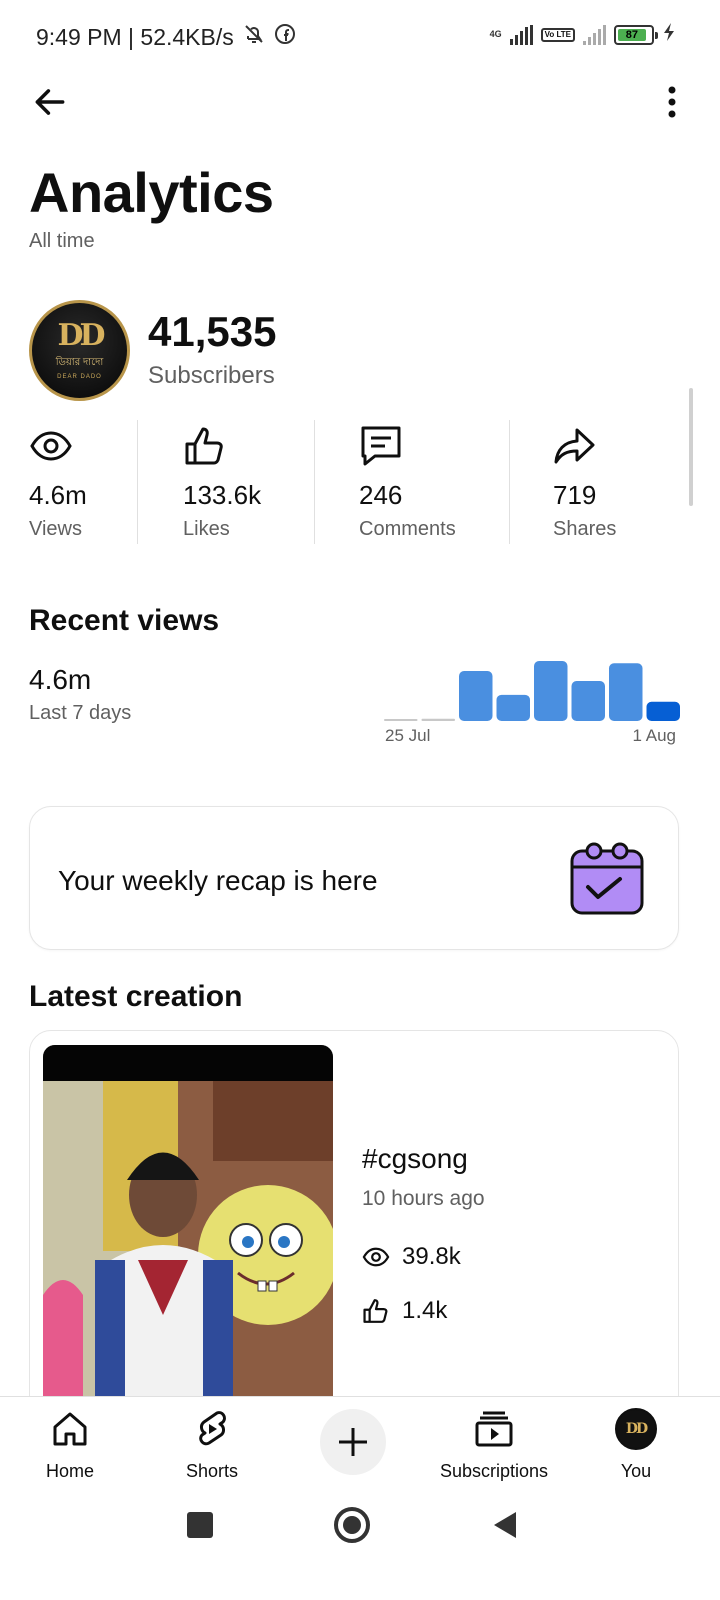  Describe the element at coordinates (136, 996) in the screenshot. I see `latest-creation-title: Latest creation` at that location.